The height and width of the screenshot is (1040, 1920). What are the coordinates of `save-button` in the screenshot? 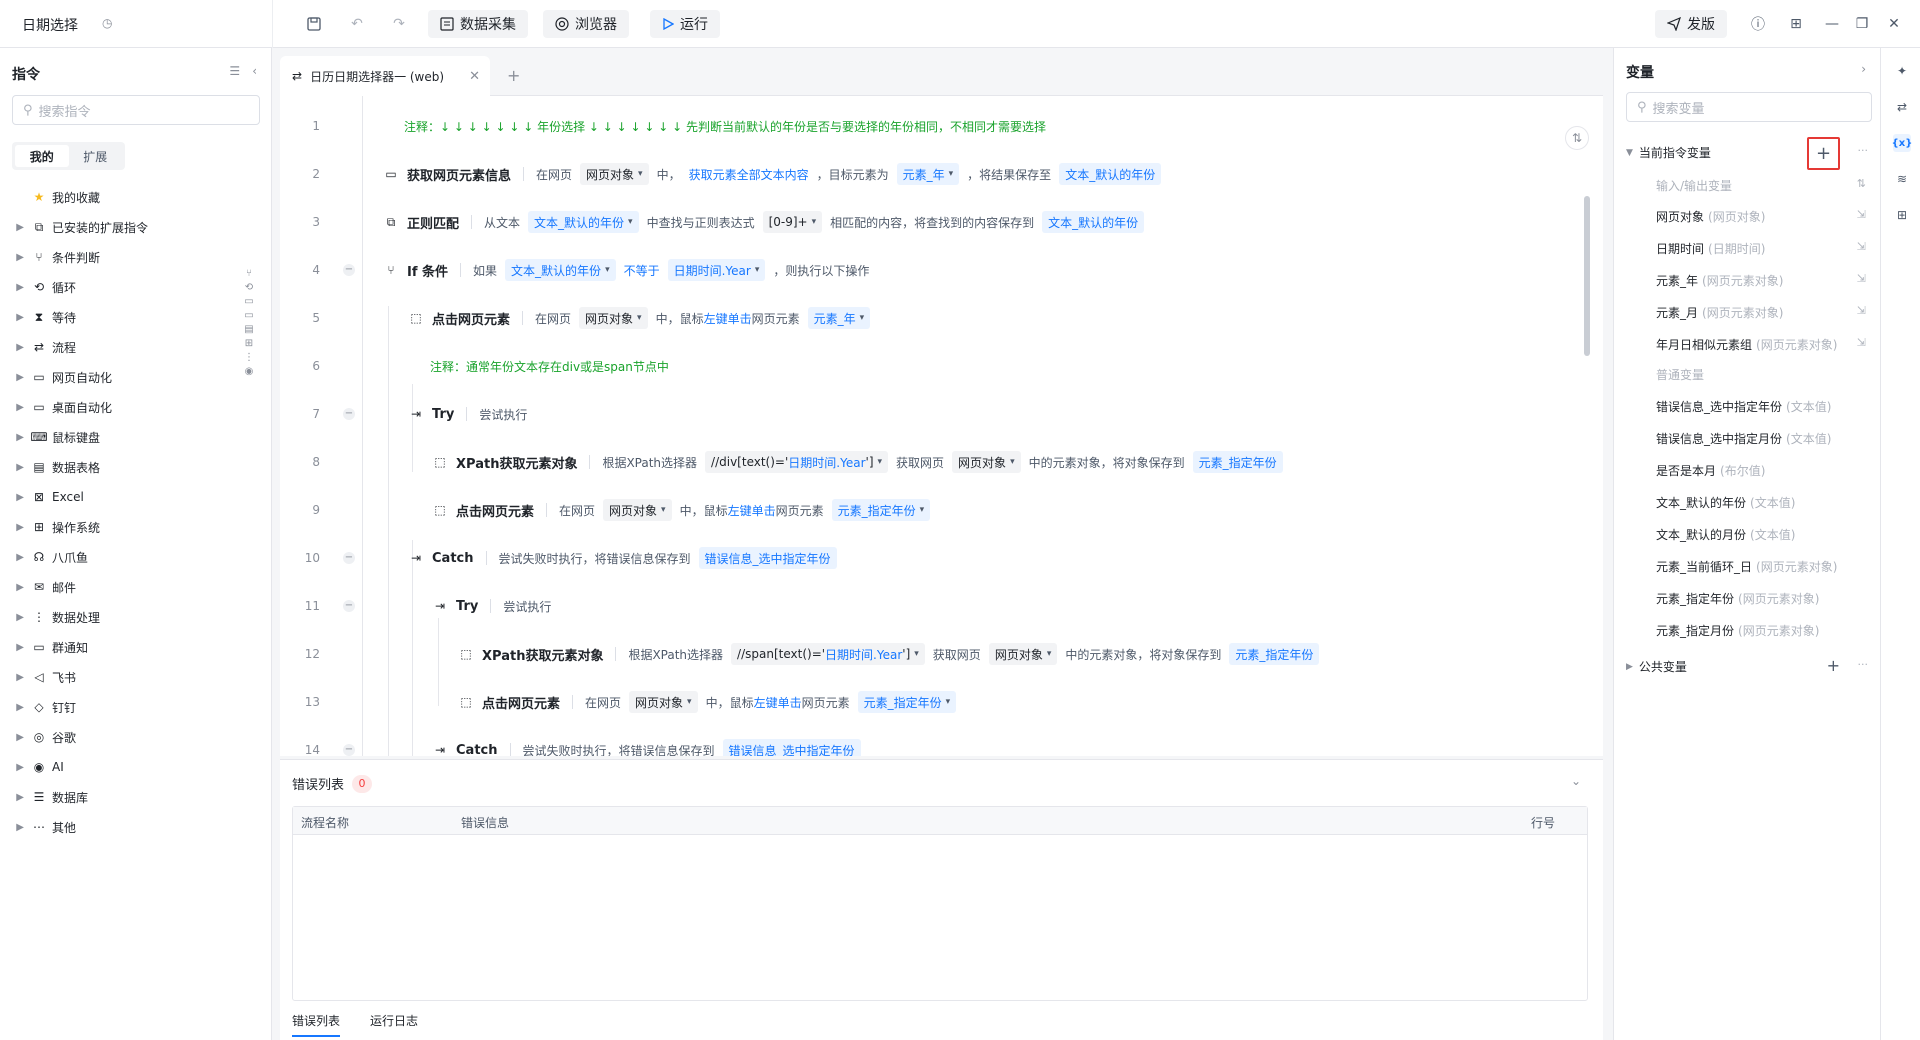 It's located at (314, 24).